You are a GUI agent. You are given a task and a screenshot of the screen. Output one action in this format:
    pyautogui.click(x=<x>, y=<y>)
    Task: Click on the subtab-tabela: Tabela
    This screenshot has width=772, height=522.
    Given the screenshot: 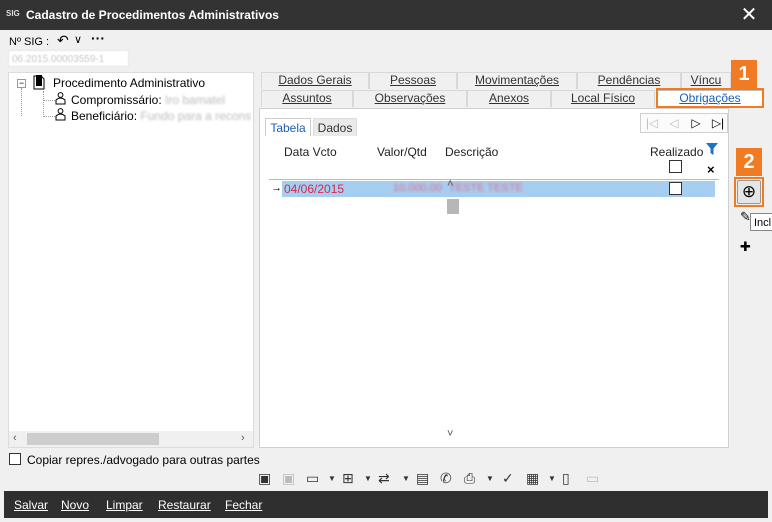 What is the action you would take?
    pyautogui.click(x=288, y=127)
    